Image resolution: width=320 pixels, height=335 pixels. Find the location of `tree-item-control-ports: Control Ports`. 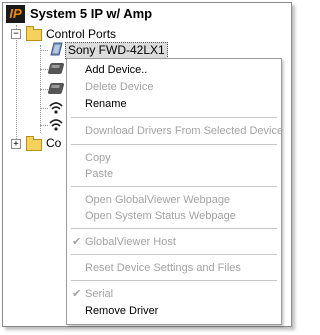

tree-item-control-ports: Control Ports is located at coordinates (81, 34).